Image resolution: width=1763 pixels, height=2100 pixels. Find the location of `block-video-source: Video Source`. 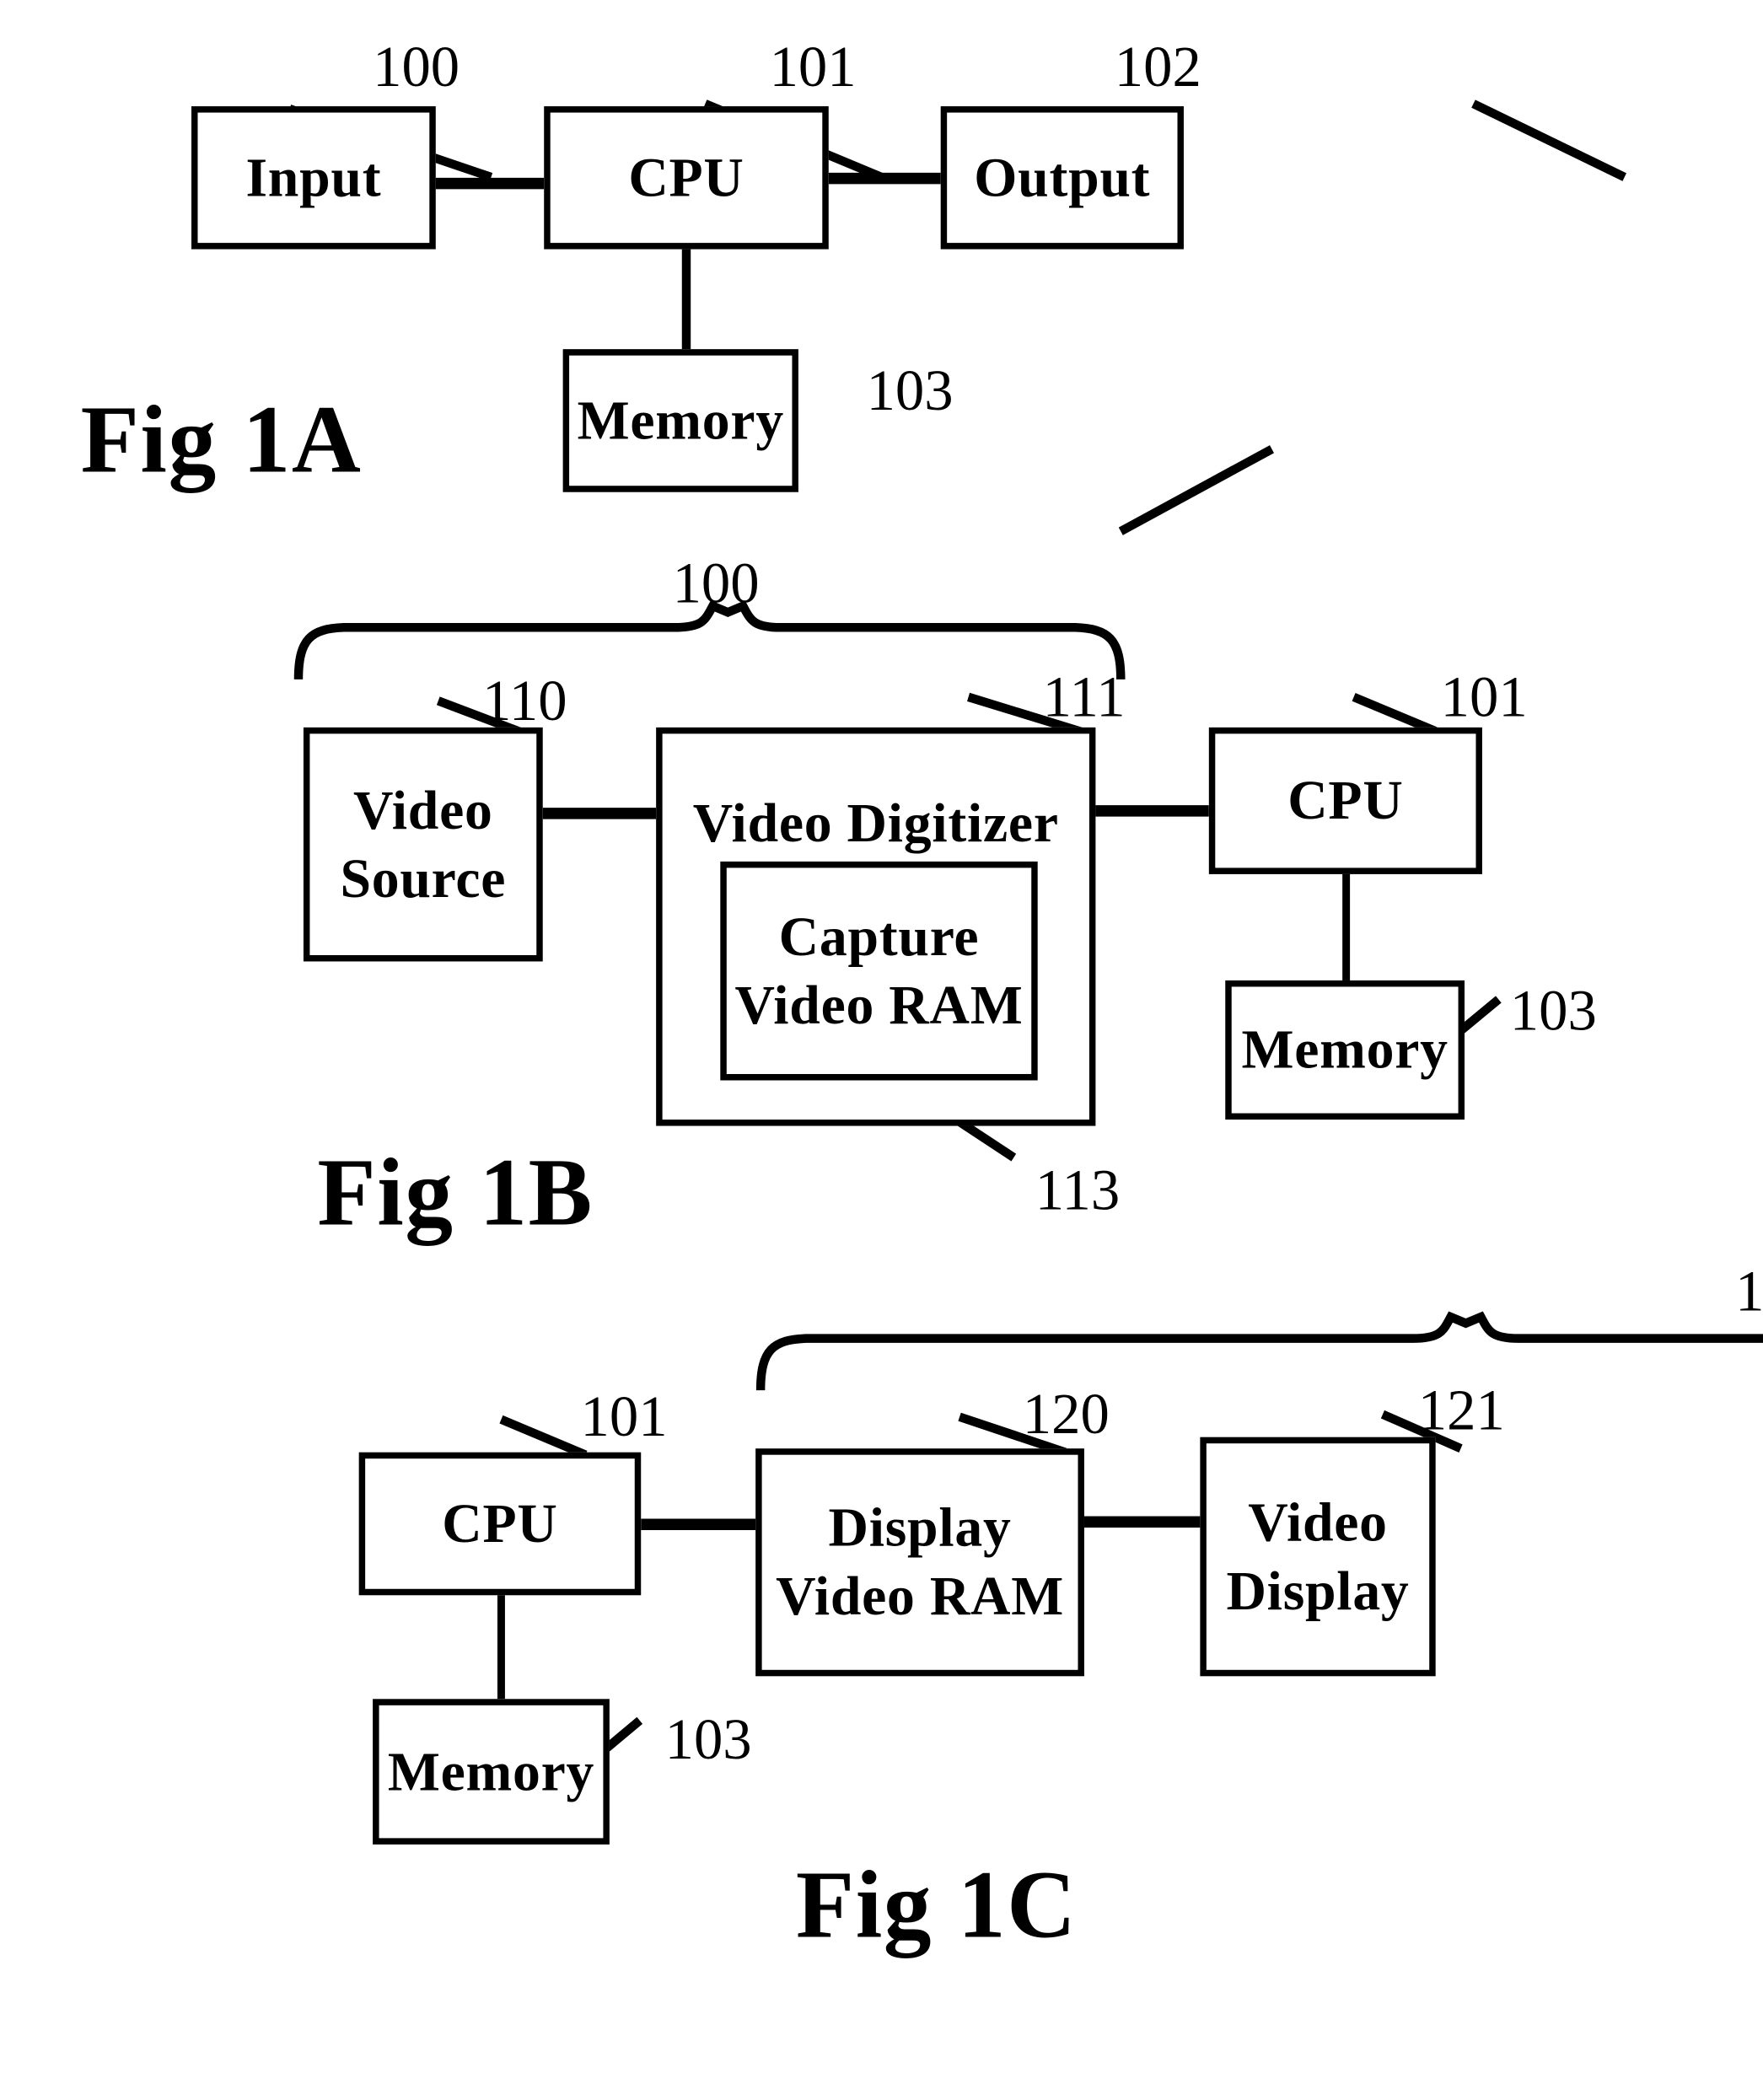

block-video-source: Video Source is located at coordinates (423, 844).